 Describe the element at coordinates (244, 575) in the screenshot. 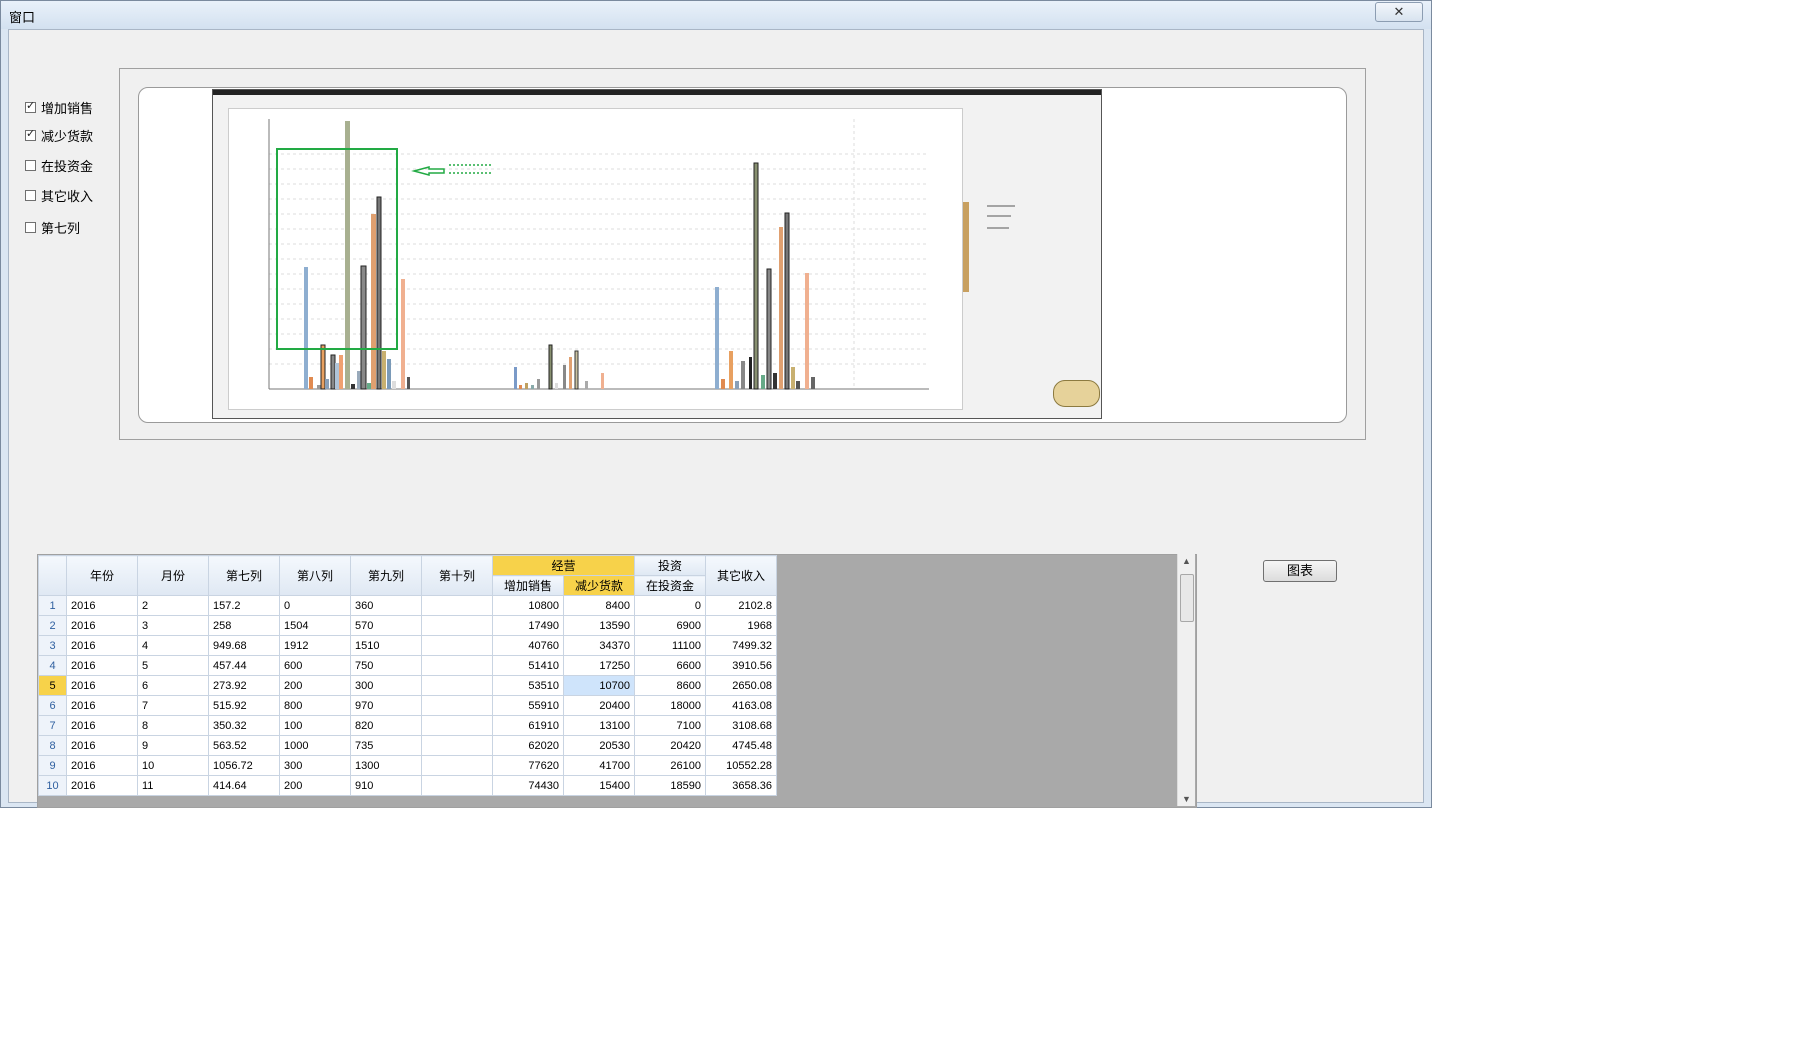

I see `col-header-col7: 第七列` at that location.